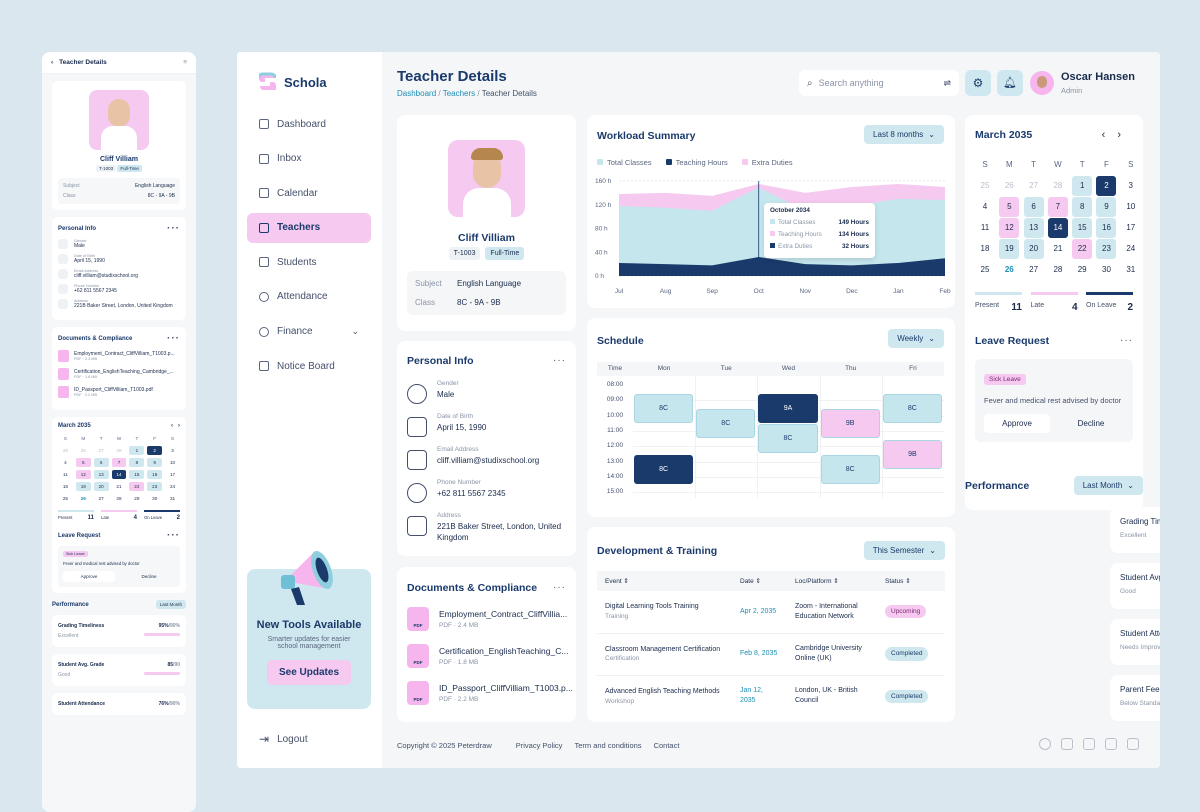 The height and width of the screenshot is (812, 1200). I want to click on calendar-day: 14, so click(1057, 228).